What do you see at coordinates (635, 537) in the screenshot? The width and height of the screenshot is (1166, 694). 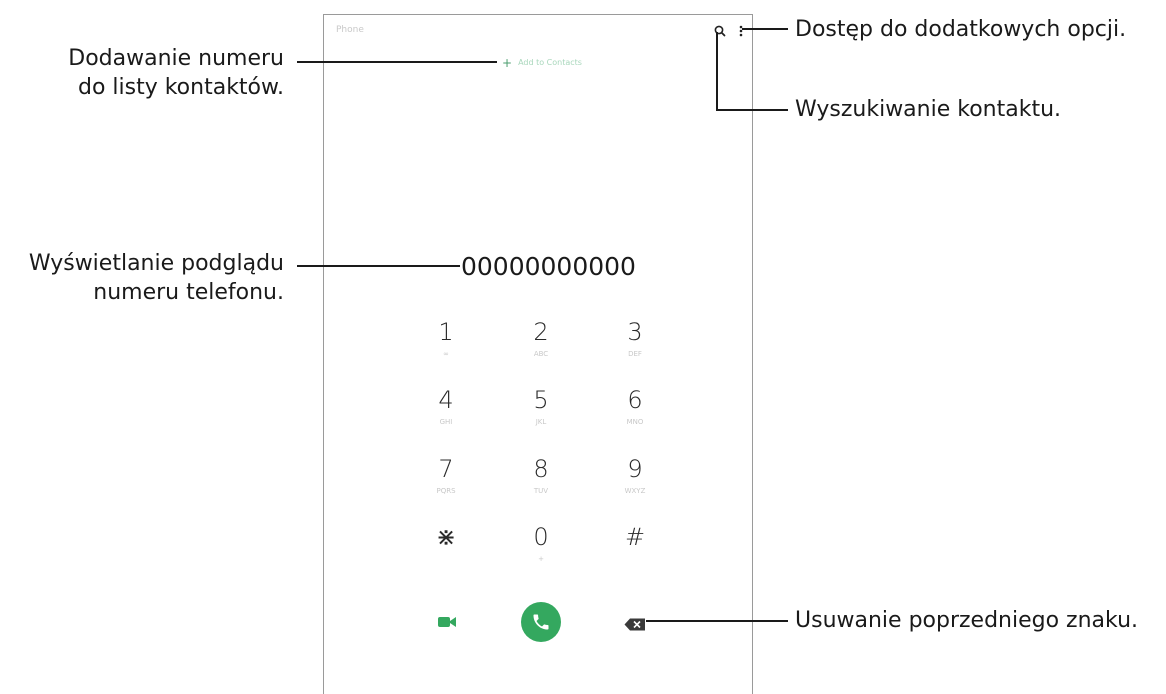 I see `key-digit: #` at bounding box center [635, 537].